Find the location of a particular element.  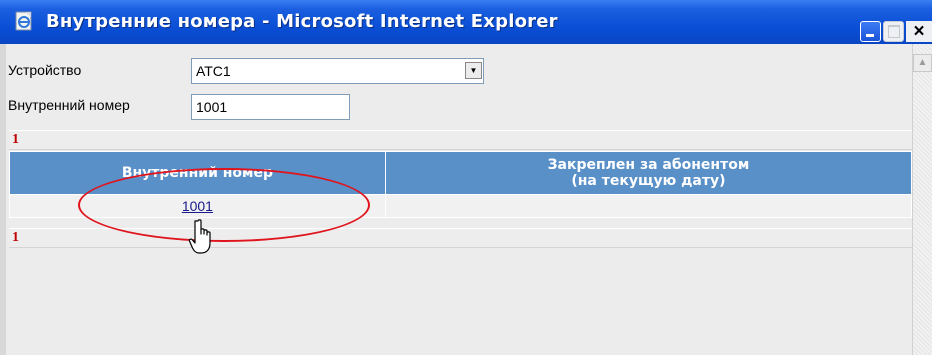

ie-page-icon is located at coordinates (23, 21).